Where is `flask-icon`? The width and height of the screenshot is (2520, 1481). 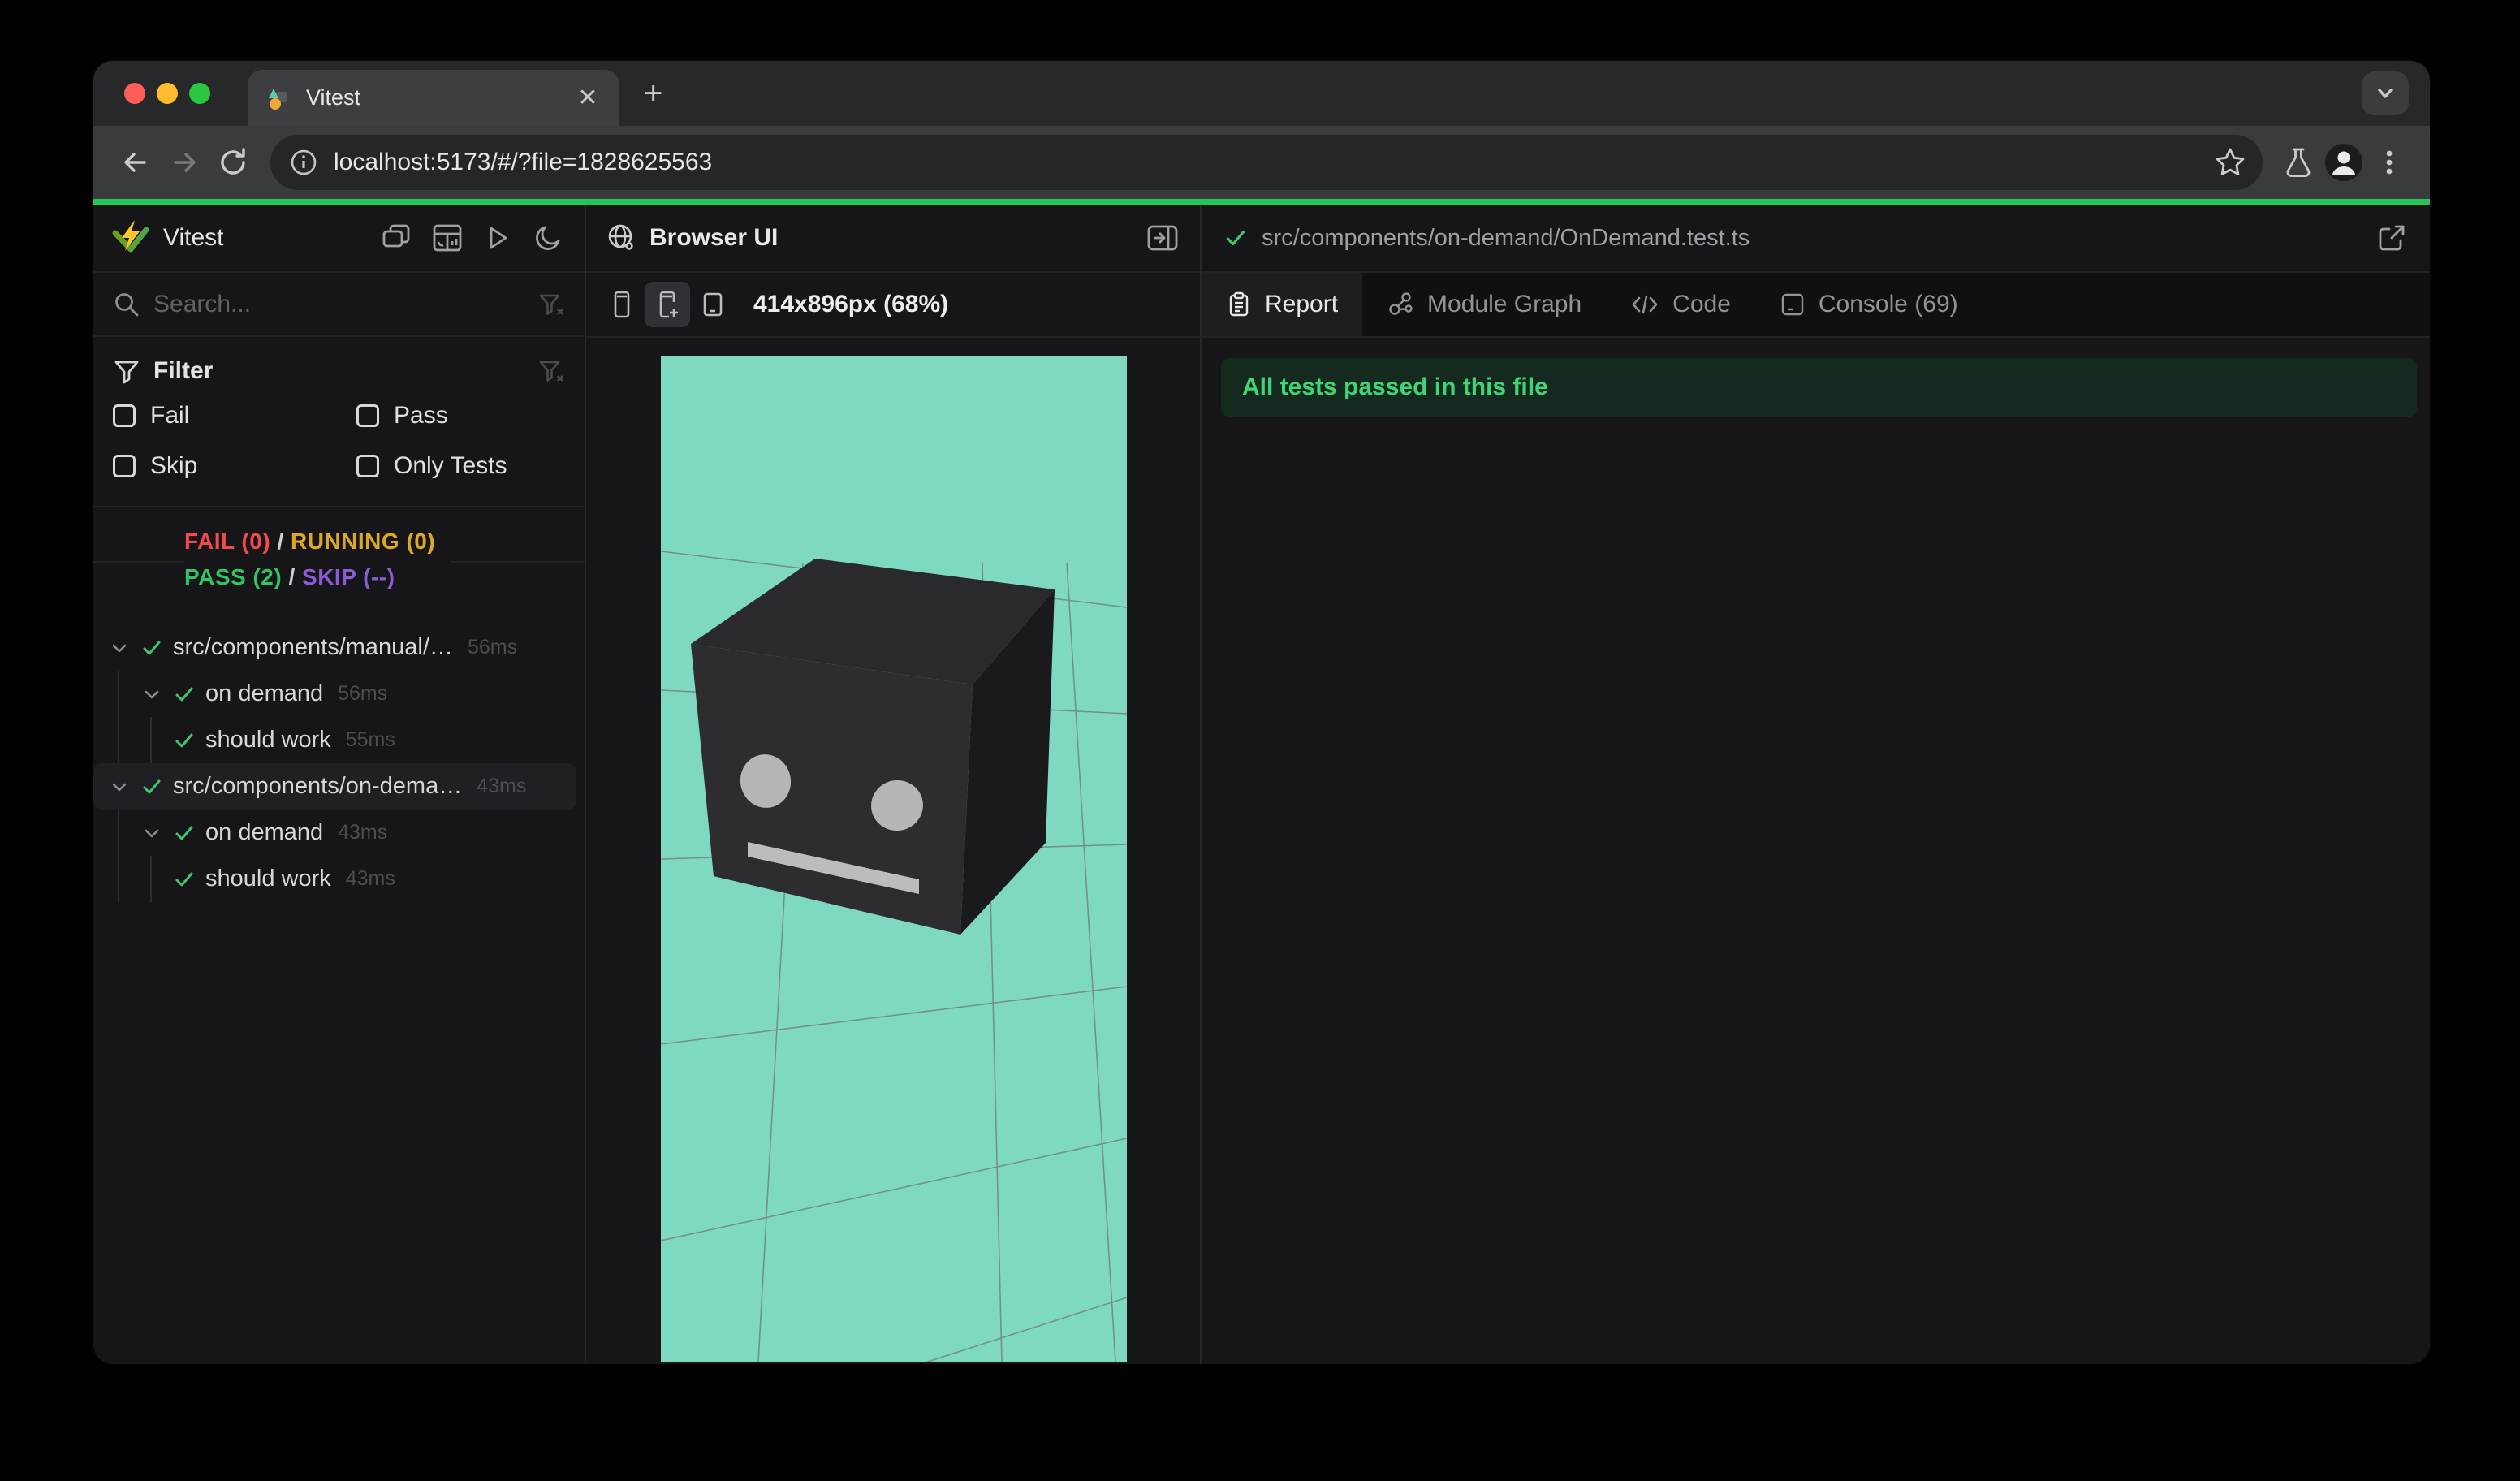 flask-icon is located at coordinates (2299, 163).